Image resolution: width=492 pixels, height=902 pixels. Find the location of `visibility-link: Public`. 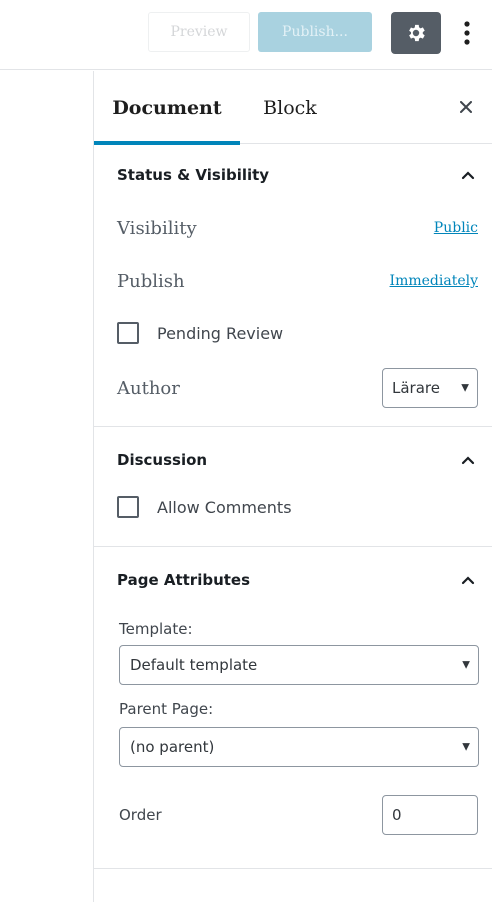

visibility-link: Public is located at coordinates (456, 228).